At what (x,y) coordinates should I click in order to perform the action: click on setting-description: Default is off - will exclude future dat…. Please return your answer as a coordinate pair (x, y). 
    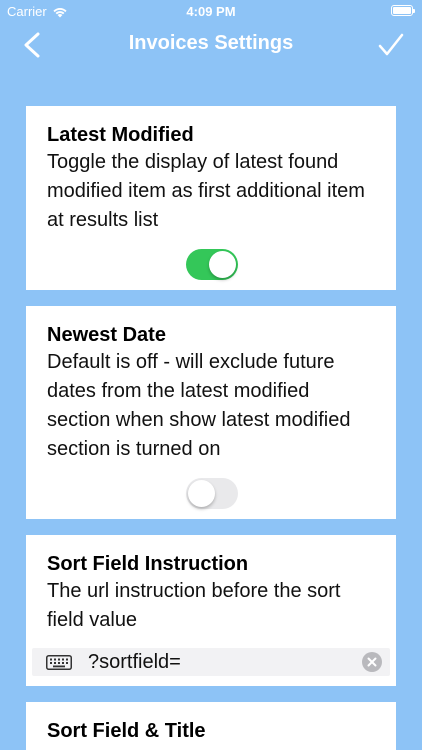
    Looking at the image, I should click on (199, 405).